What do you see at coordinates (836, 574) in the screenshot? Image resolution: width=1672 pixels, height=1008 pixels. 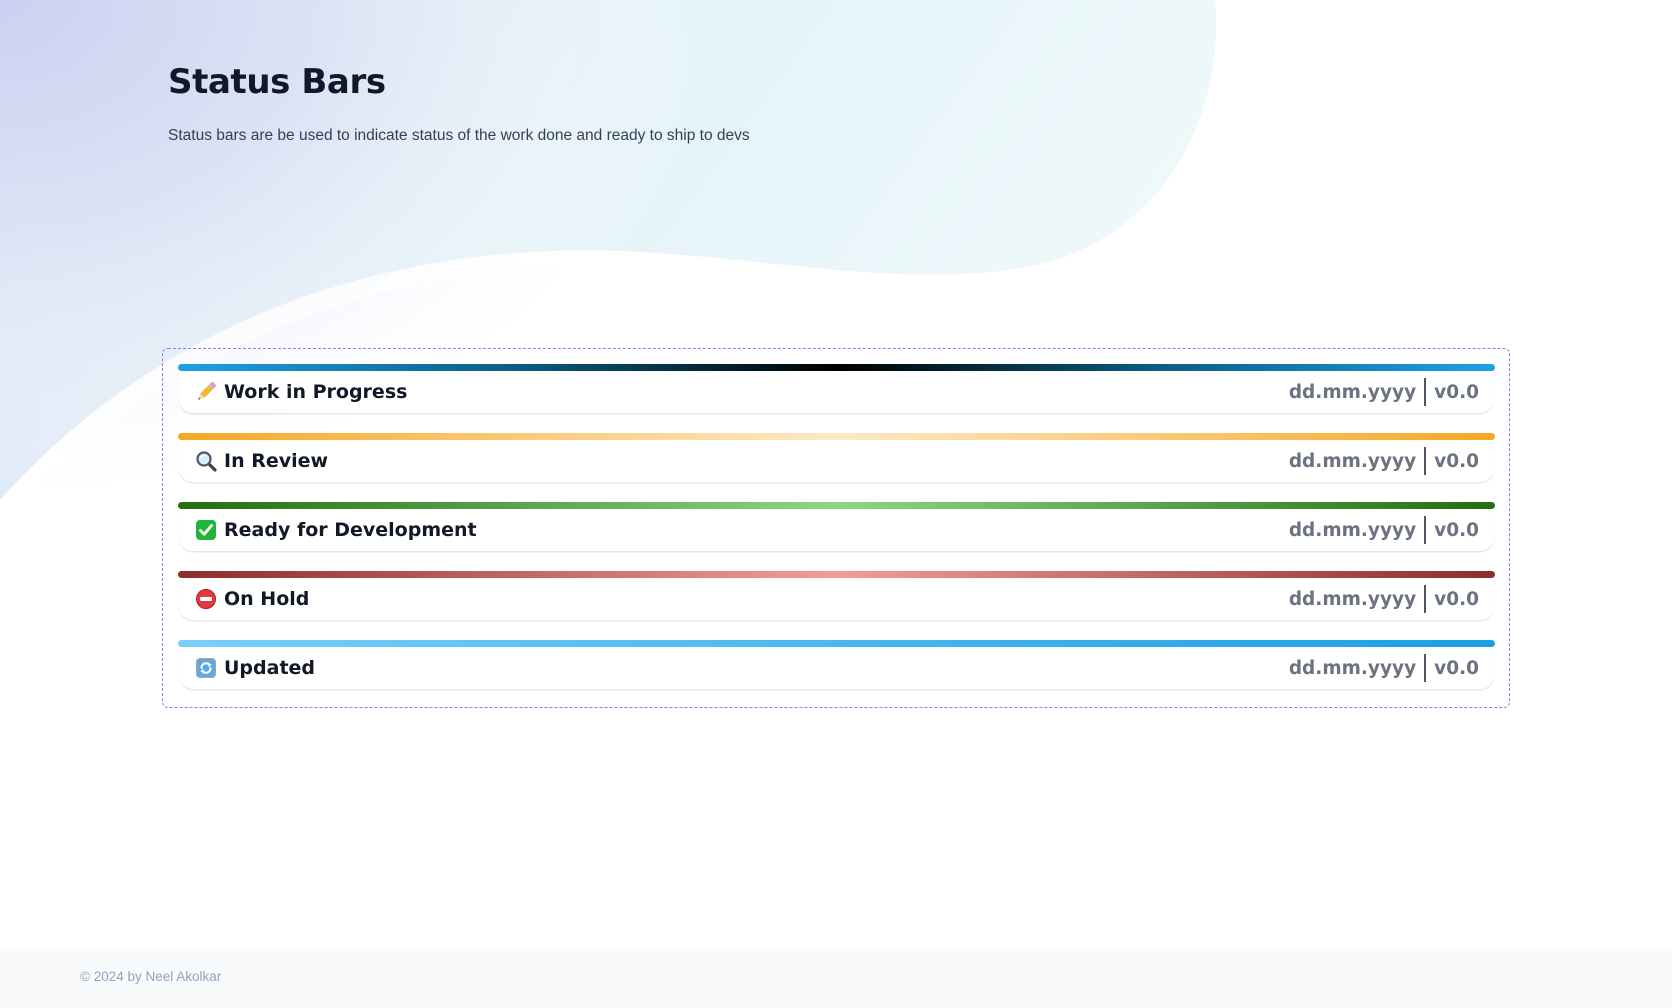 I see `status-bar-on-hold` at bounding box center [836, 574].